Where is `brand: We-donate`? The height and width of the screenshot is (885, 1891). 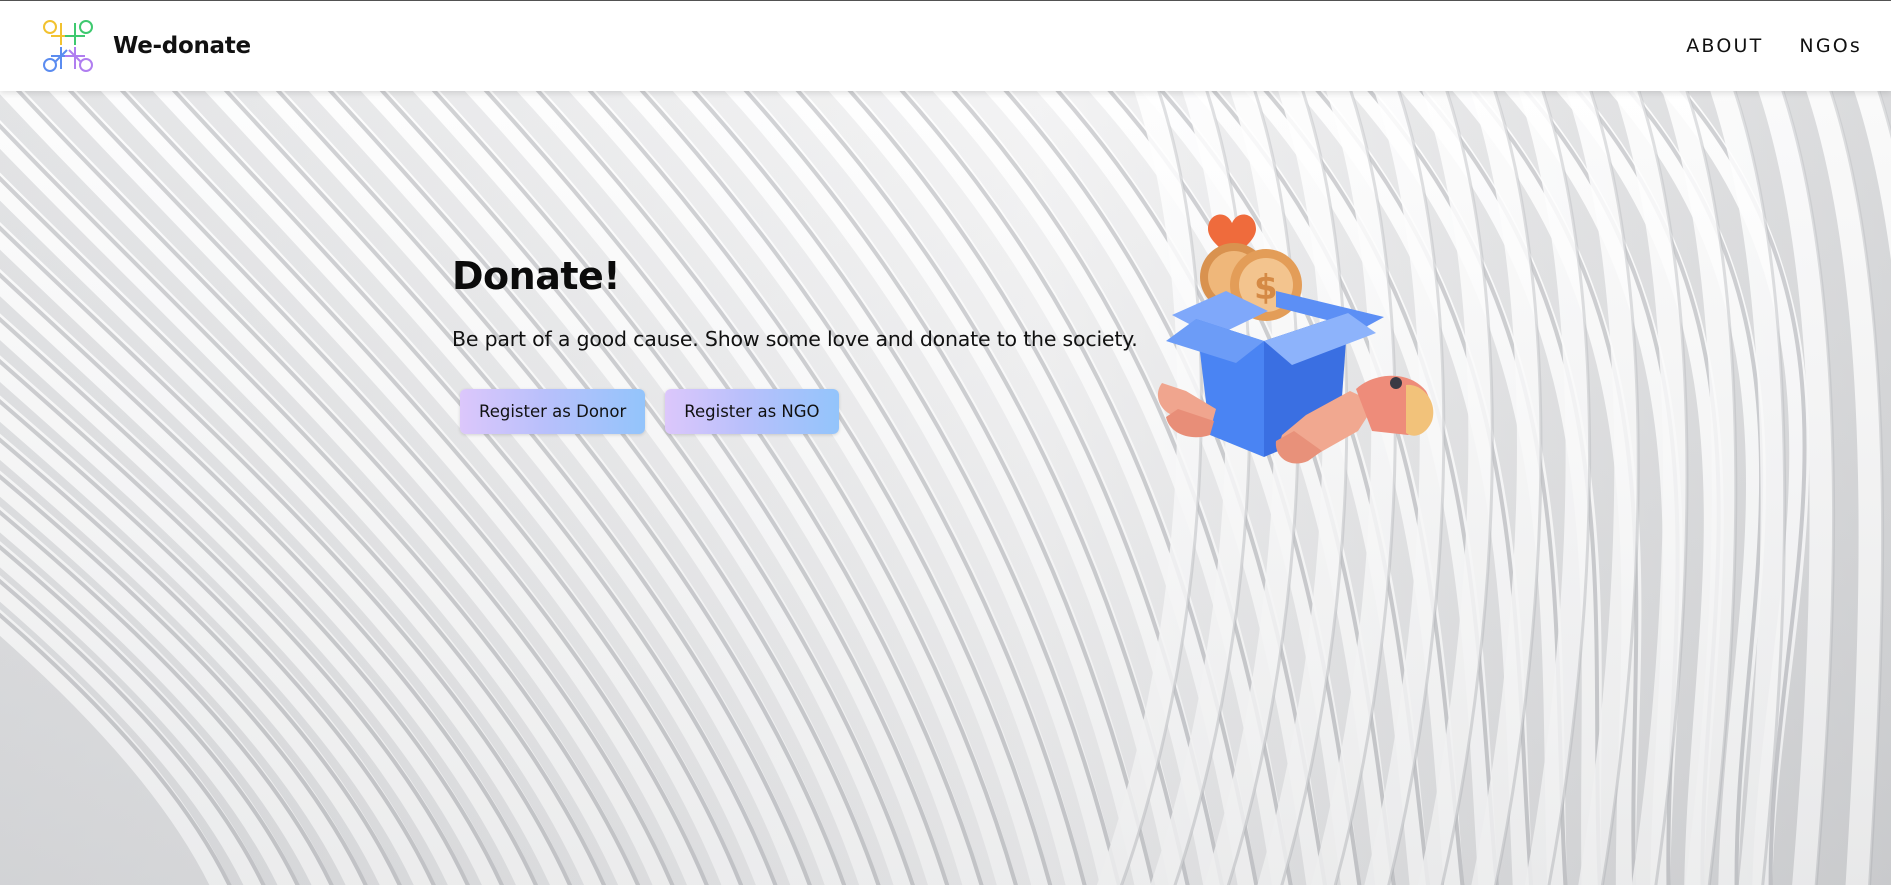 brand: We-donate is located at coordinates (146, 46).